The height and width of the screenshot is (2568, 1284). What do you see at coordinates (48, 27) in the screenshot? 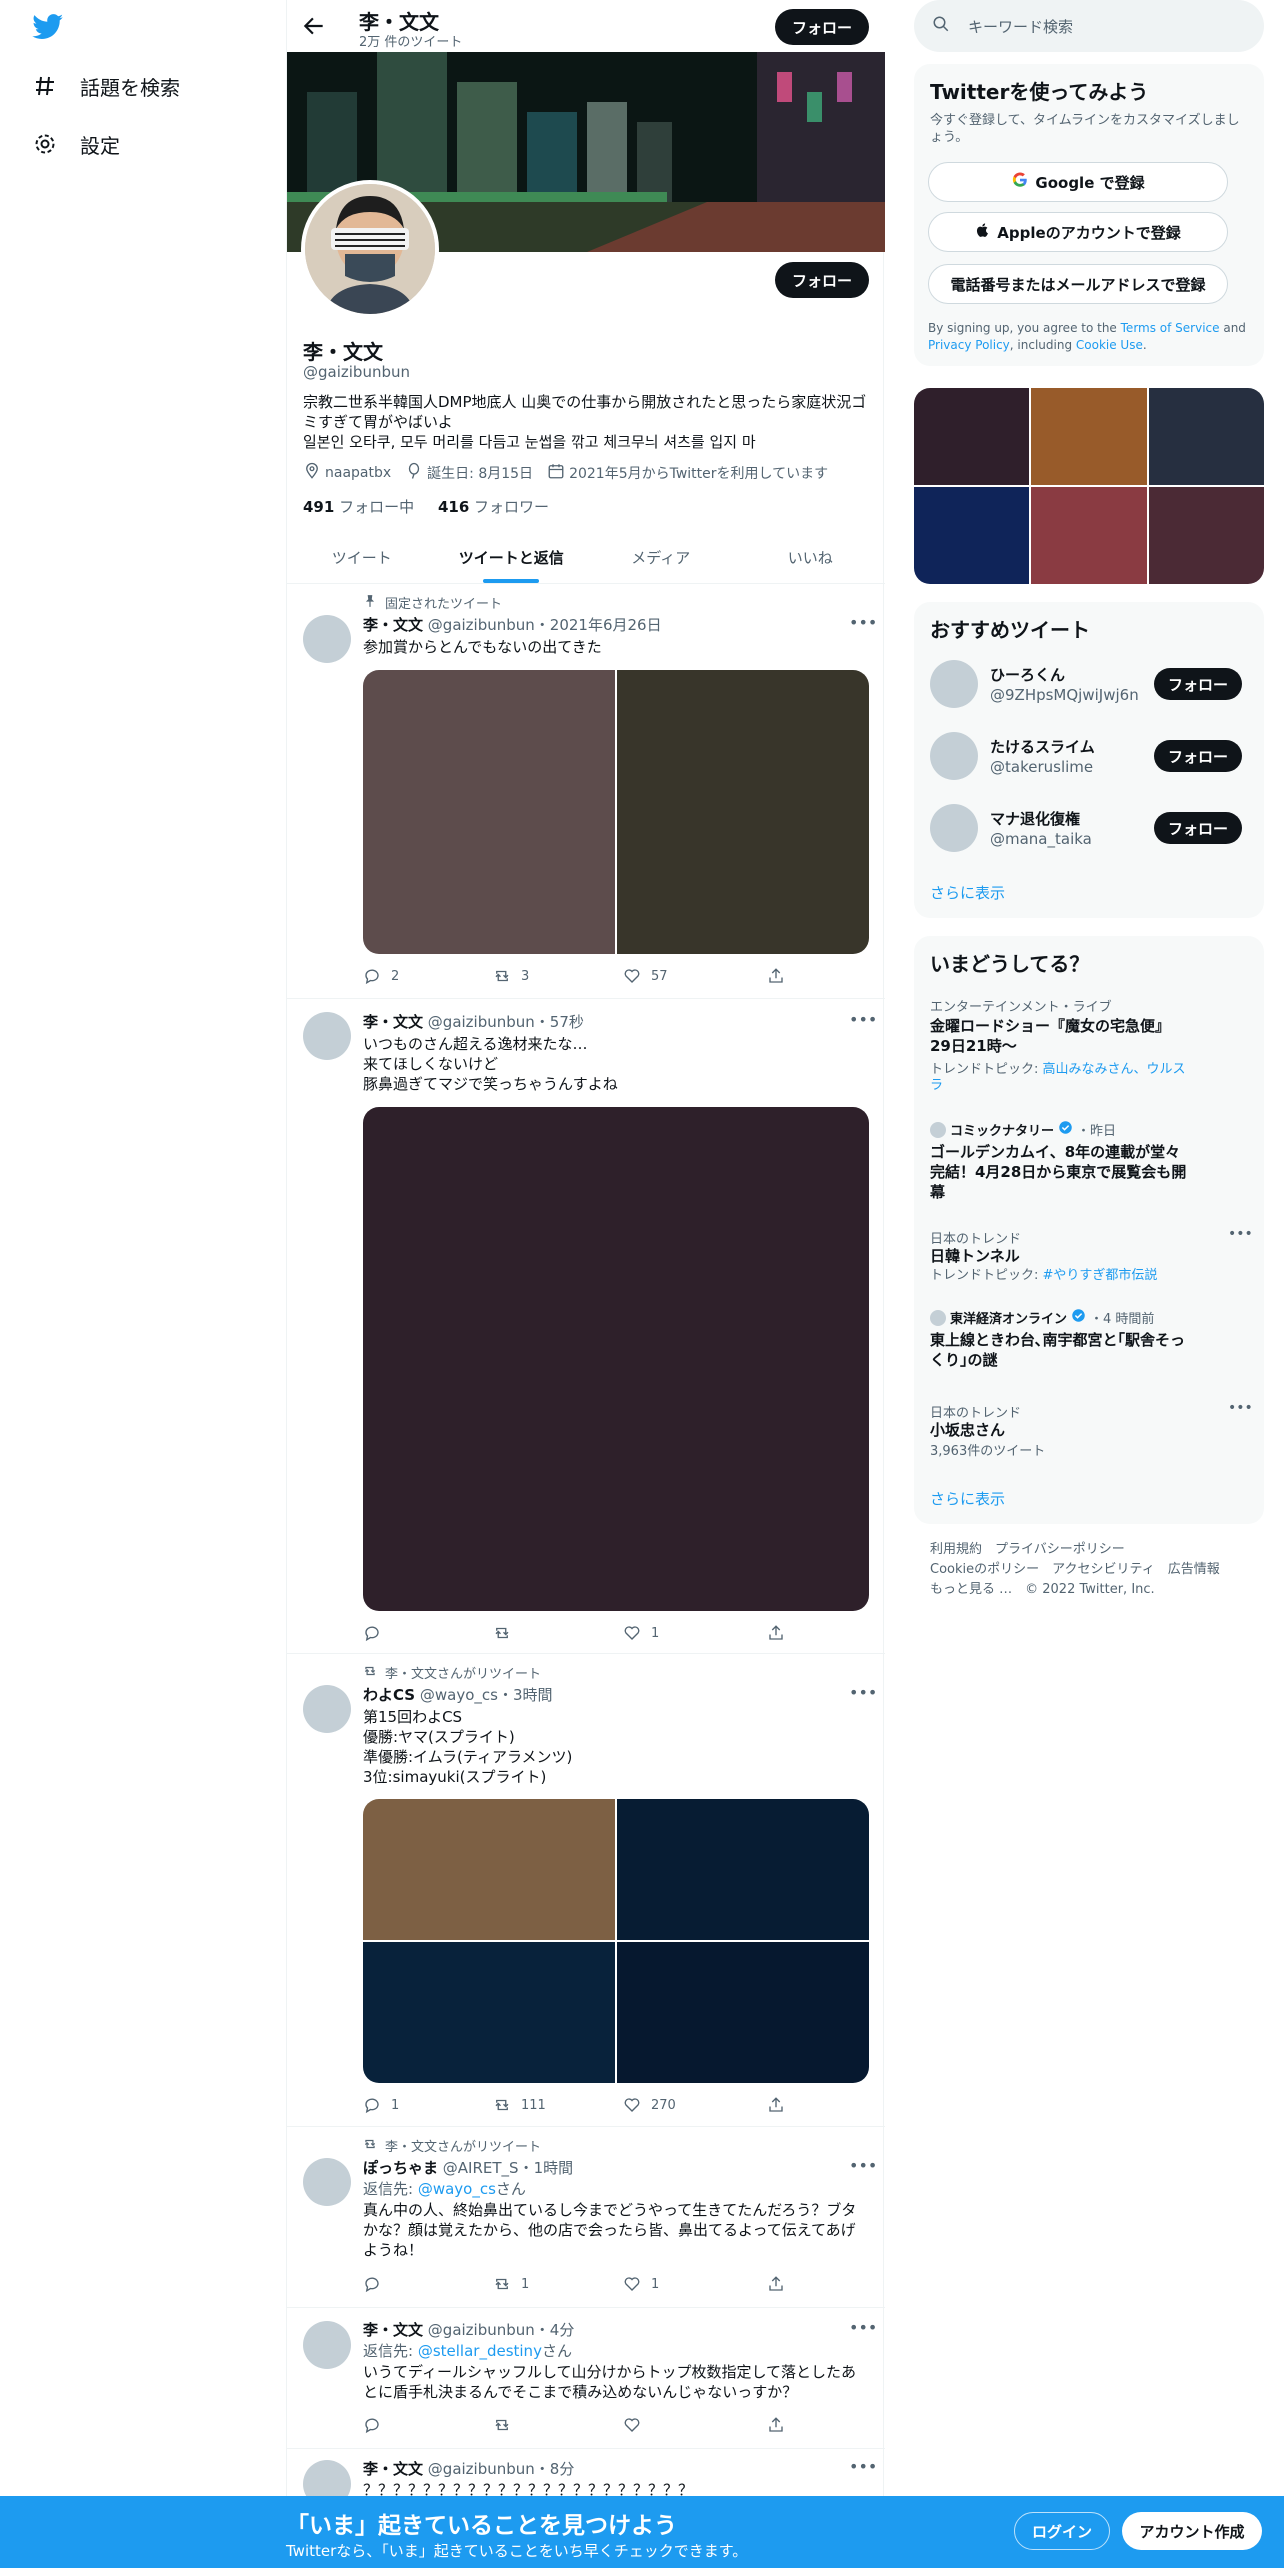
I see `twitter-logo-icon` at bounding box center [48, 27].